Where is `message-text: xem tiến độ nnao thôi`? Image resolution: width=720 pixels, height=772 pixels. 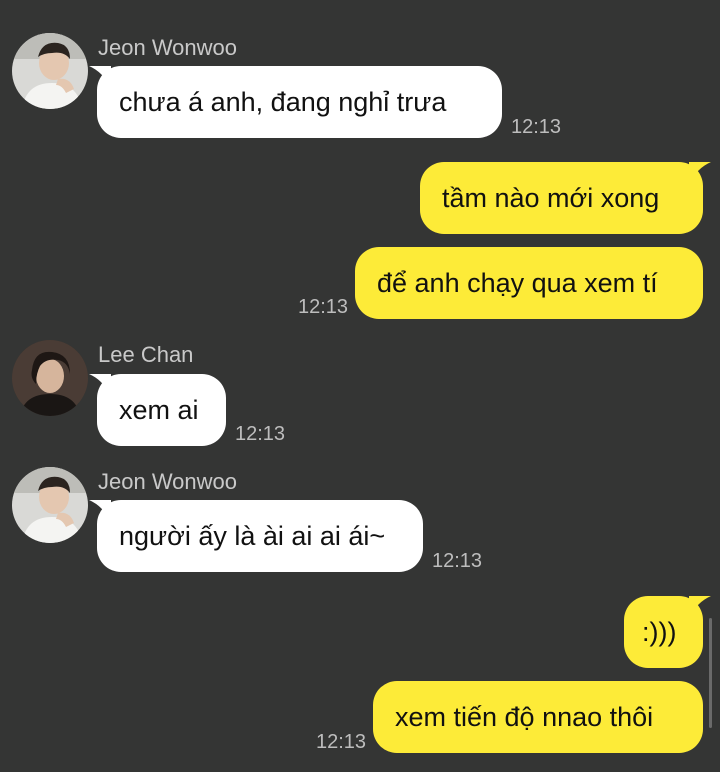
message-text: xem tiến độ nnao thôi is located at coordinates (524, 717).